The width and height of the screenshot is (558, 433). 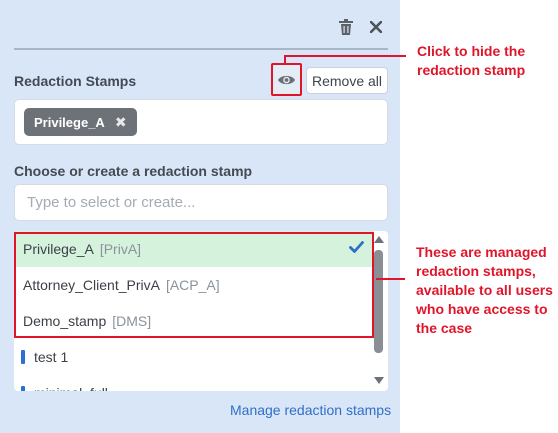 I want to click on stamp-name: Privilege_A, so click(x=58, y=249).